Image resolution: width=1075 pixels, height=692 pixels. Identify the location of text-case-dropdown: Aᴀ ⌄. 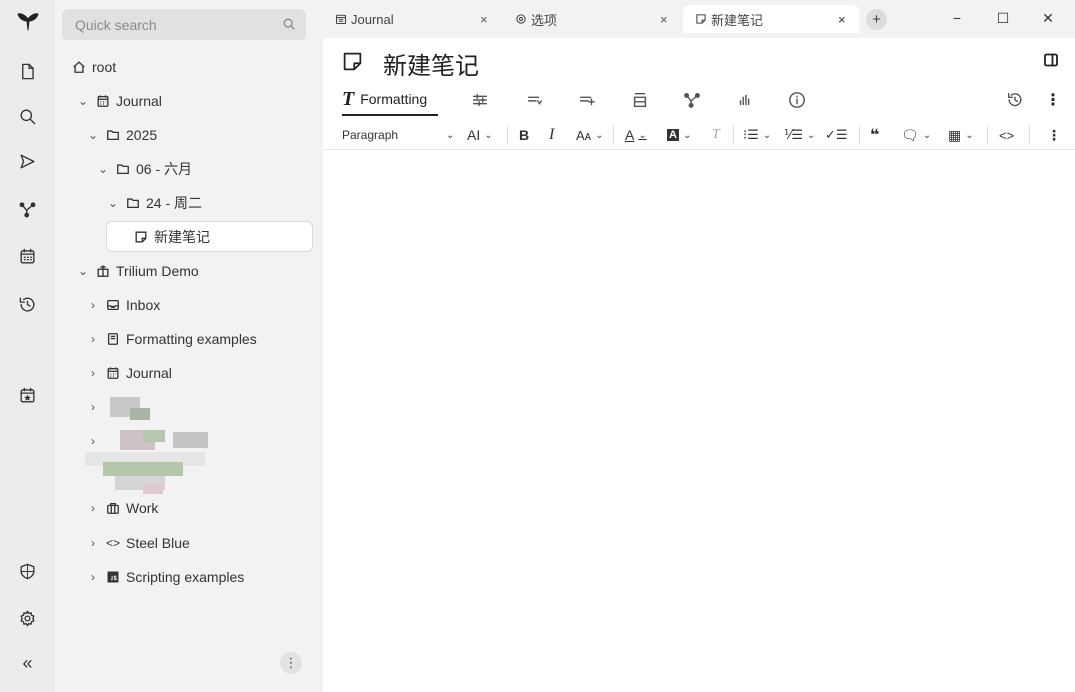
(590, 135).